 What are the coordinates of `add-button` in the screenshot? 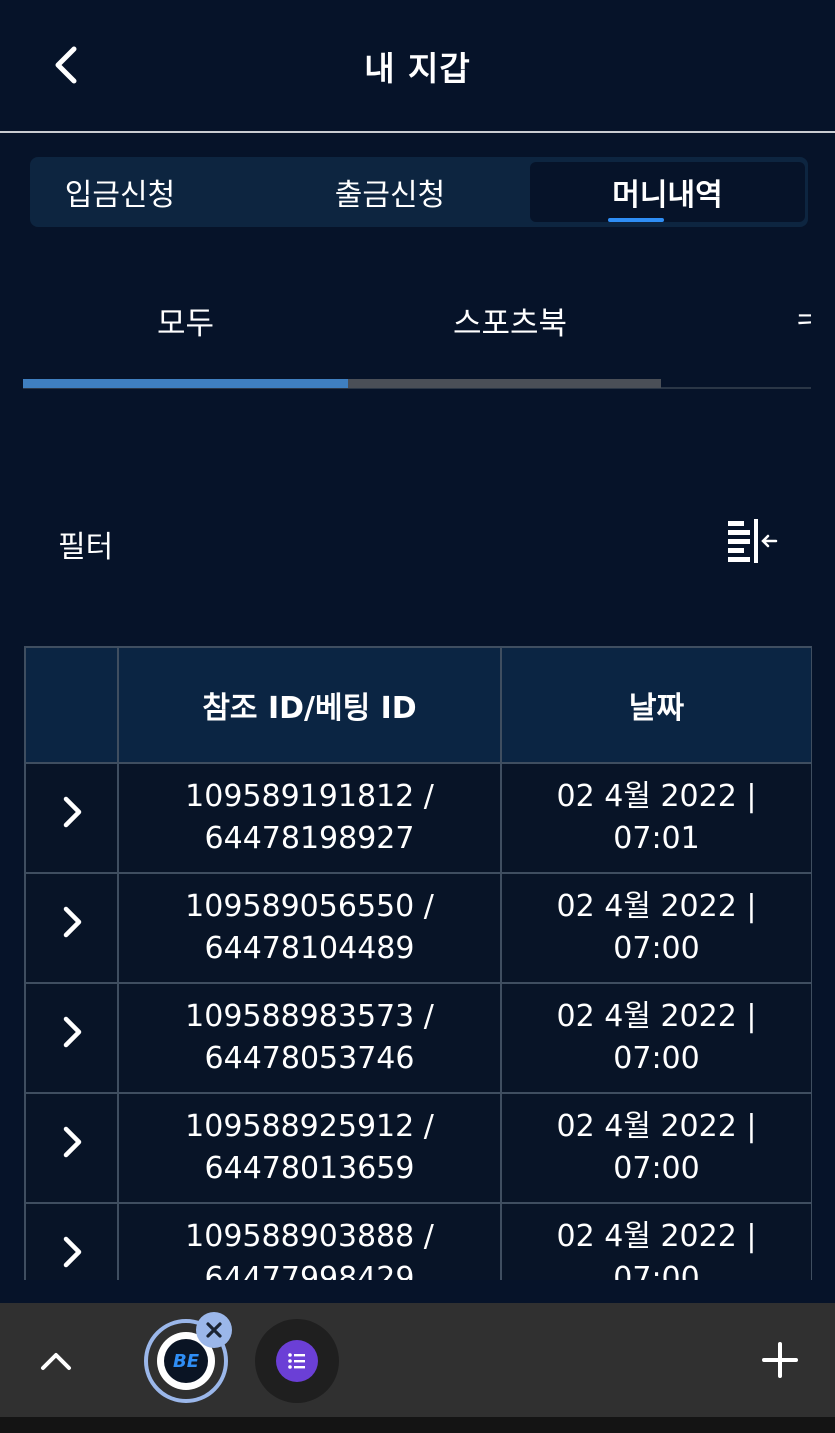 It's located at (780, 1360).